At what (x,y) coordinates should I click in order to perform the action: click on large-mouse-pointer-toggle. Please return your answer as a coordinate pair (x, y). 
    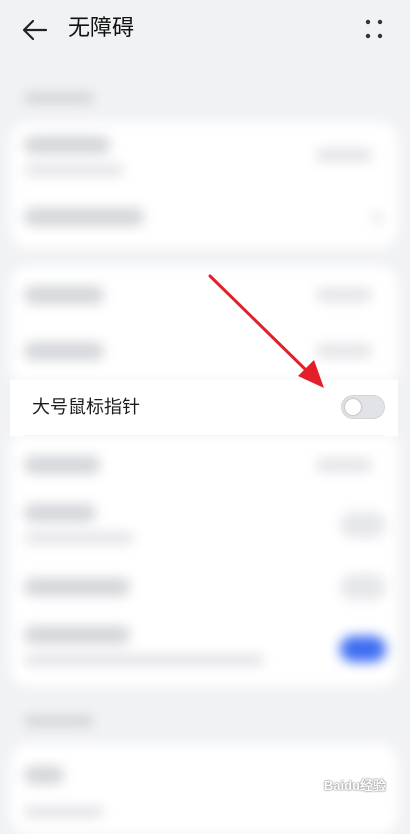
    Looking at the image, I should click on (363, 407).